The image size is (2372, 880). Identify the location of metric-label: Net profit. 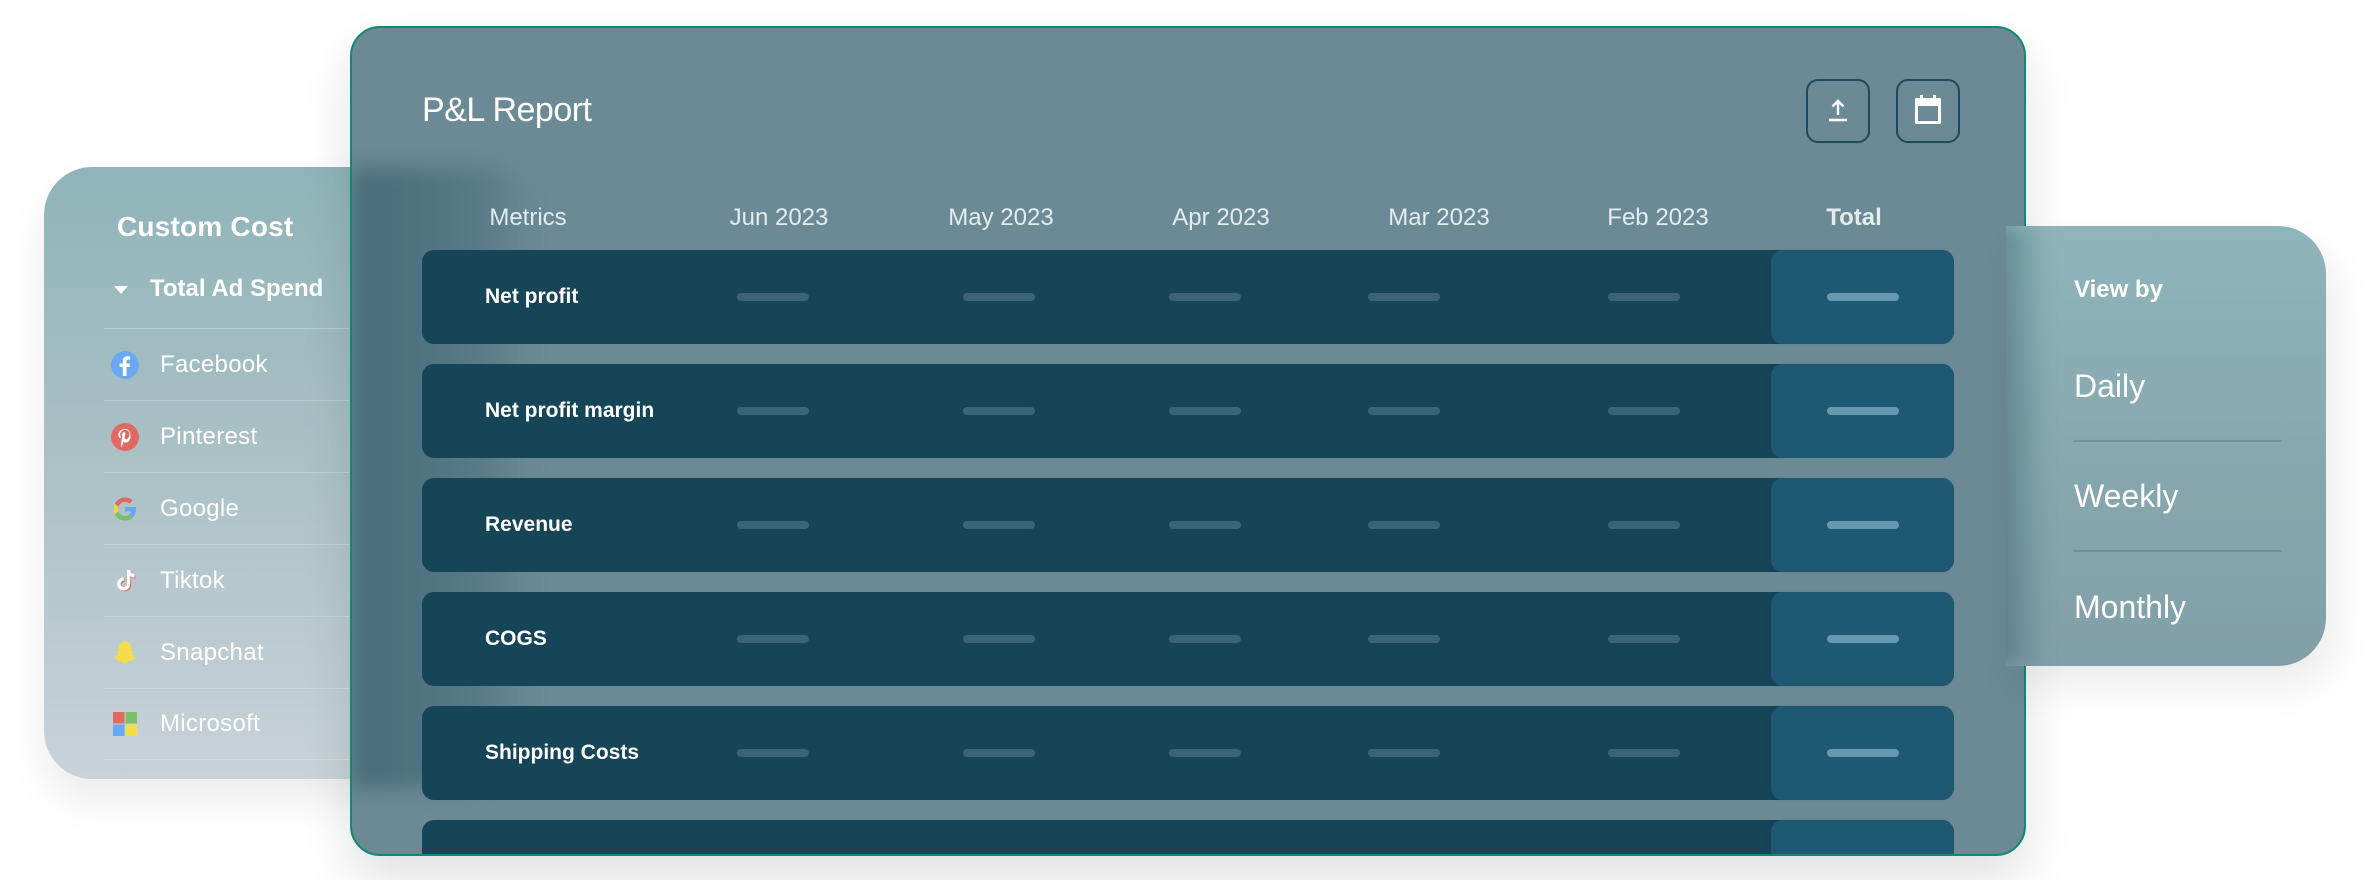
(532, 296).